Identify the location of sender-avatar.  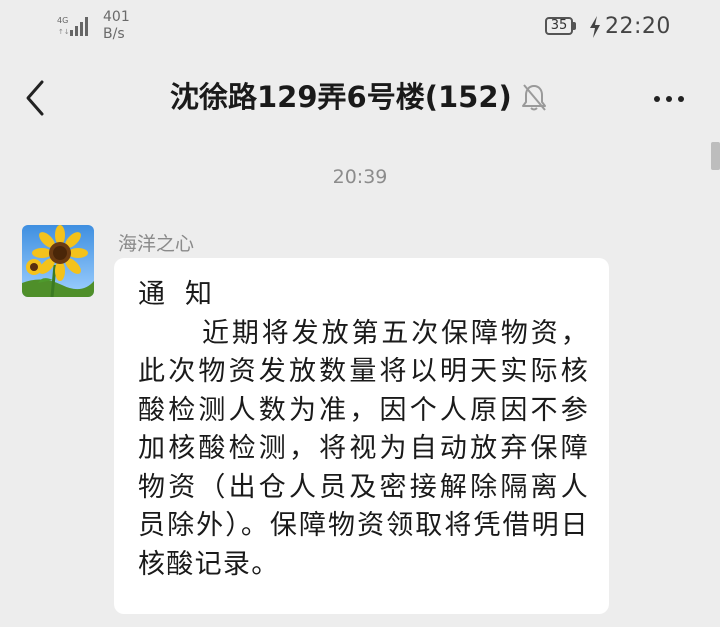
(58, 261).